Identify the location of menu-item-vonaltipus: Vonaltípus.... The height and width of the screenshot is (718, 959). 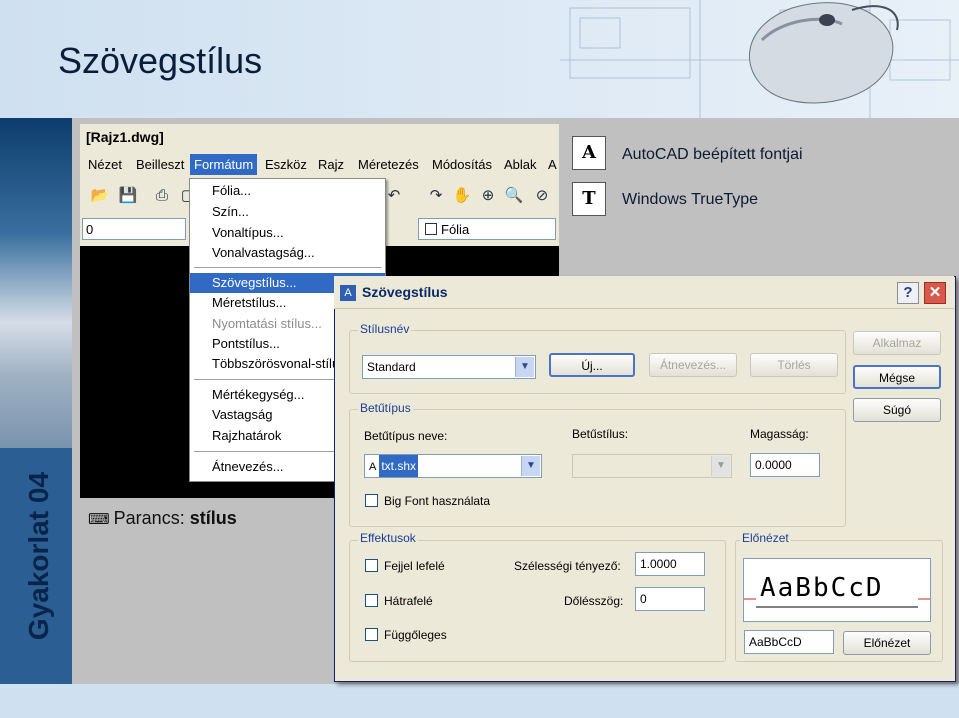
(287, 233).